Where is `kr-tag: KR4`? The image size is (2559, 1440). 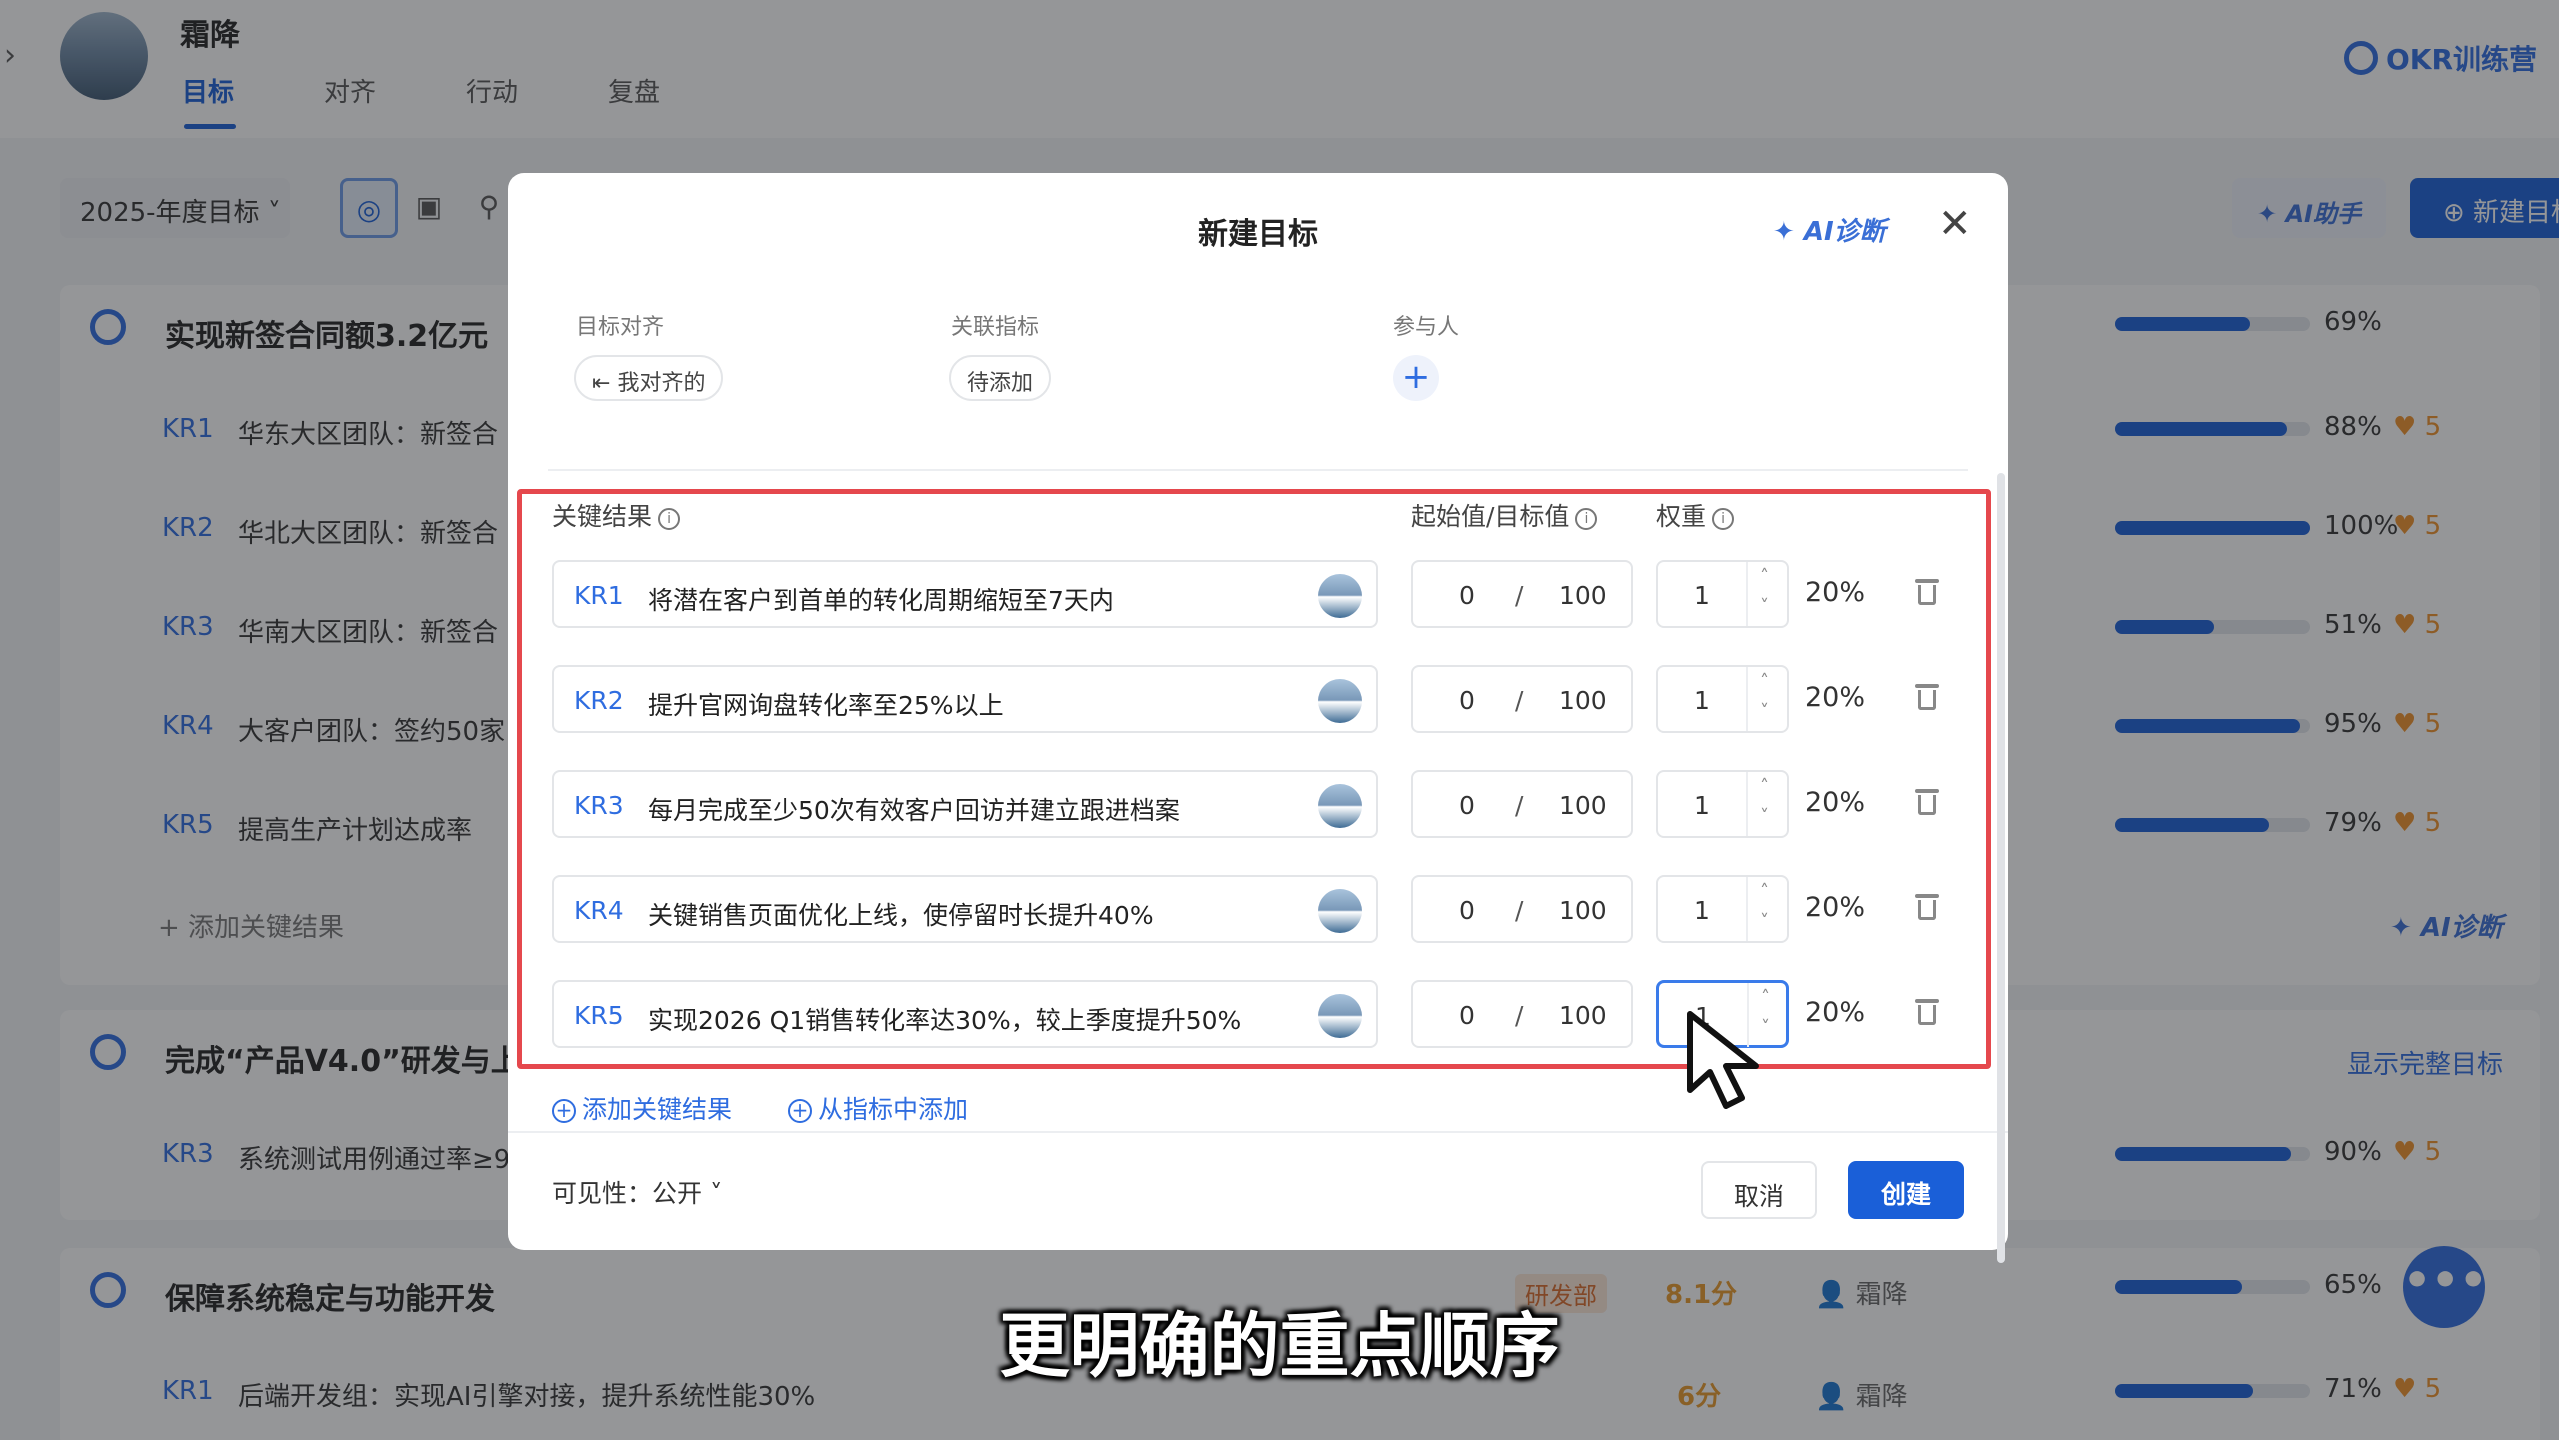 kr-tag: KR4 is located at coordinates (599, 910).